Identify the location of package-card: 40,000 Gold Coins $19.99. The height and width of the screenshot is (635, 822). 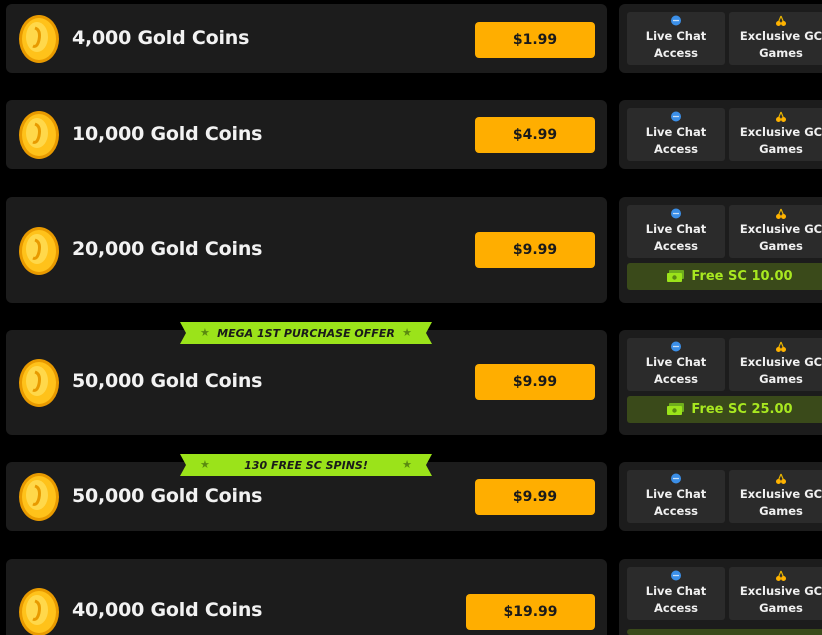
(306, 597).